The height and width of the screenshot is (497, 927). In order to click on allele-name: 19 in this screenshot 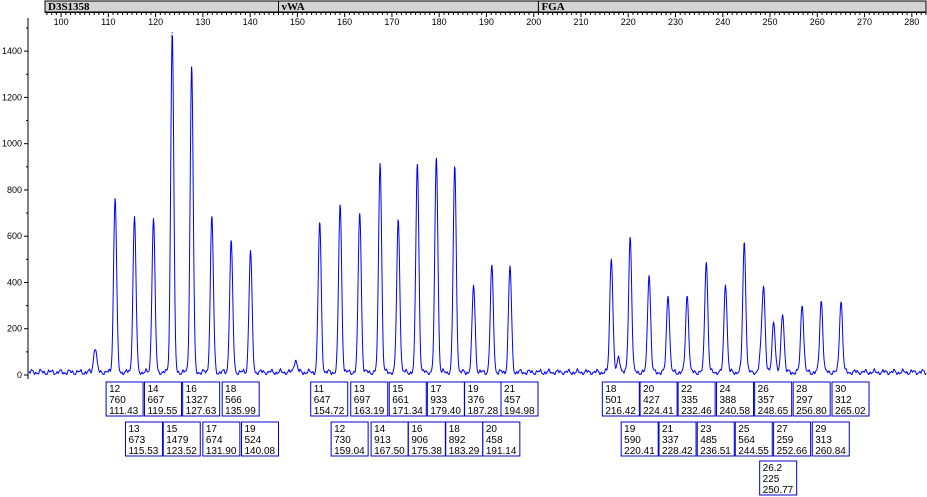, I will do `click(474, 389)`.